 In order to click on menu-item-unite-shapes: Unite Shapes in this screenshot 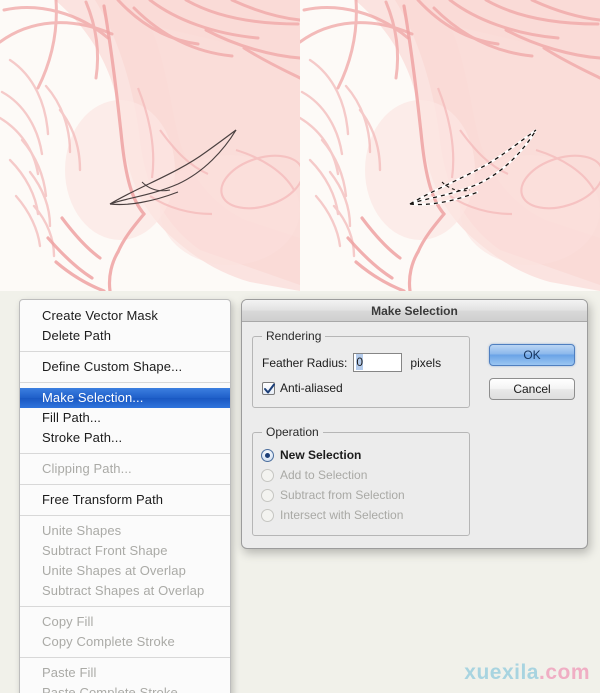, I will do `click(82, 530)`.